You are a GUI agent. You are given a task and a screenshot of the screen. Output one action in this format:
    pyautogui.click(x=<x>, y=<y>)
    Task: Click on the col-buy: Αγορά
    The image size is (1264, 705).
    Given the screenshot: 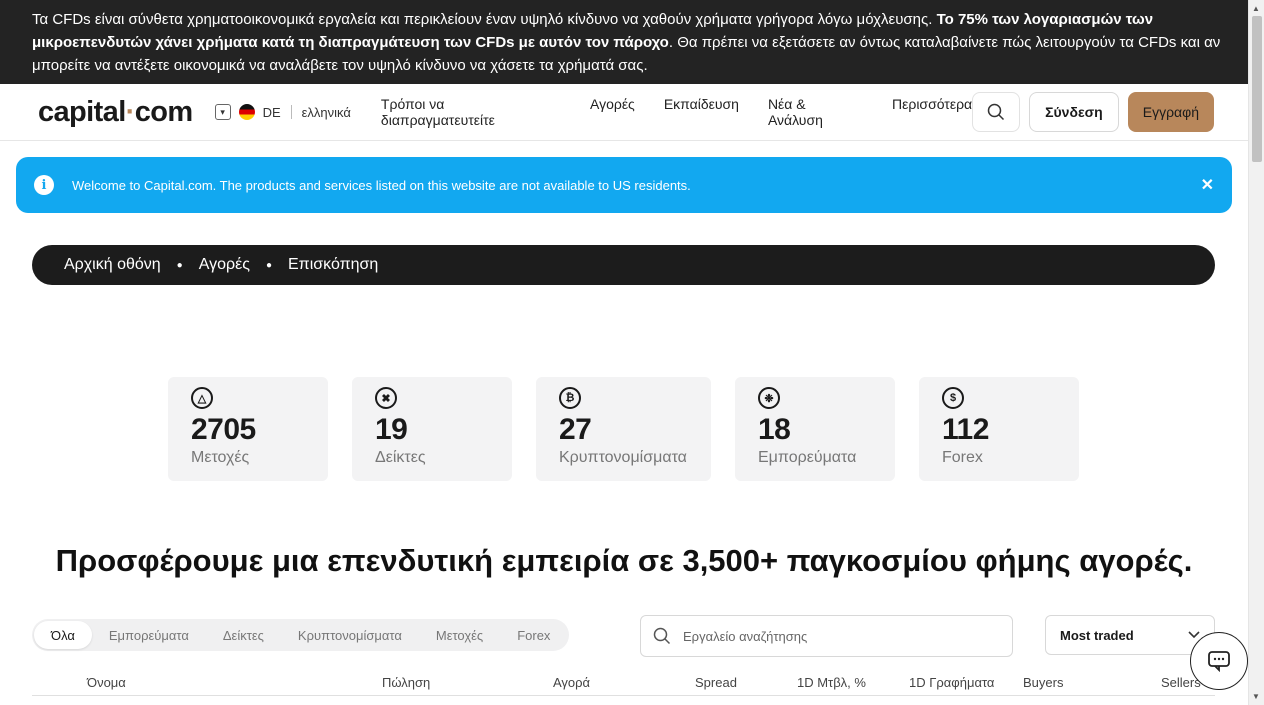 What is the action you would take?
    pyautogui.click(x=571, y=682)
    